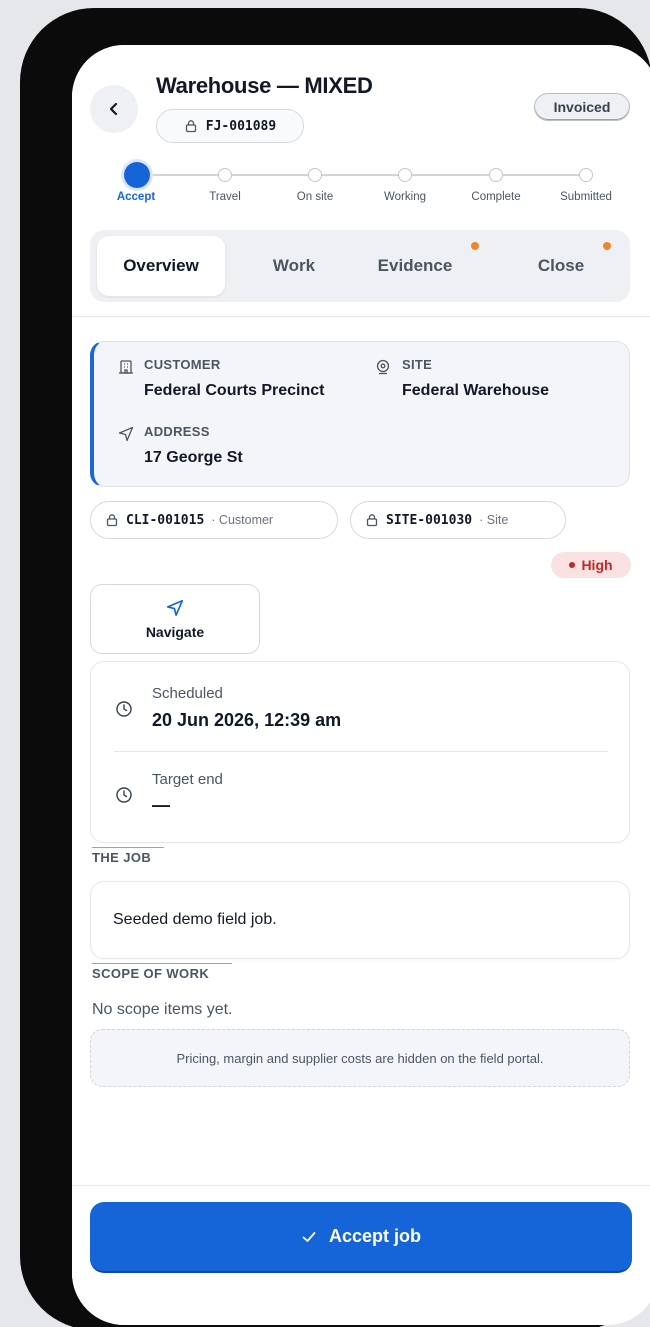 The image size is (650, 1327). What do you see at coordinates (225, 197) in the screenshot?
I see `step-label-travel: Travel` at bounding box center [225, 197].